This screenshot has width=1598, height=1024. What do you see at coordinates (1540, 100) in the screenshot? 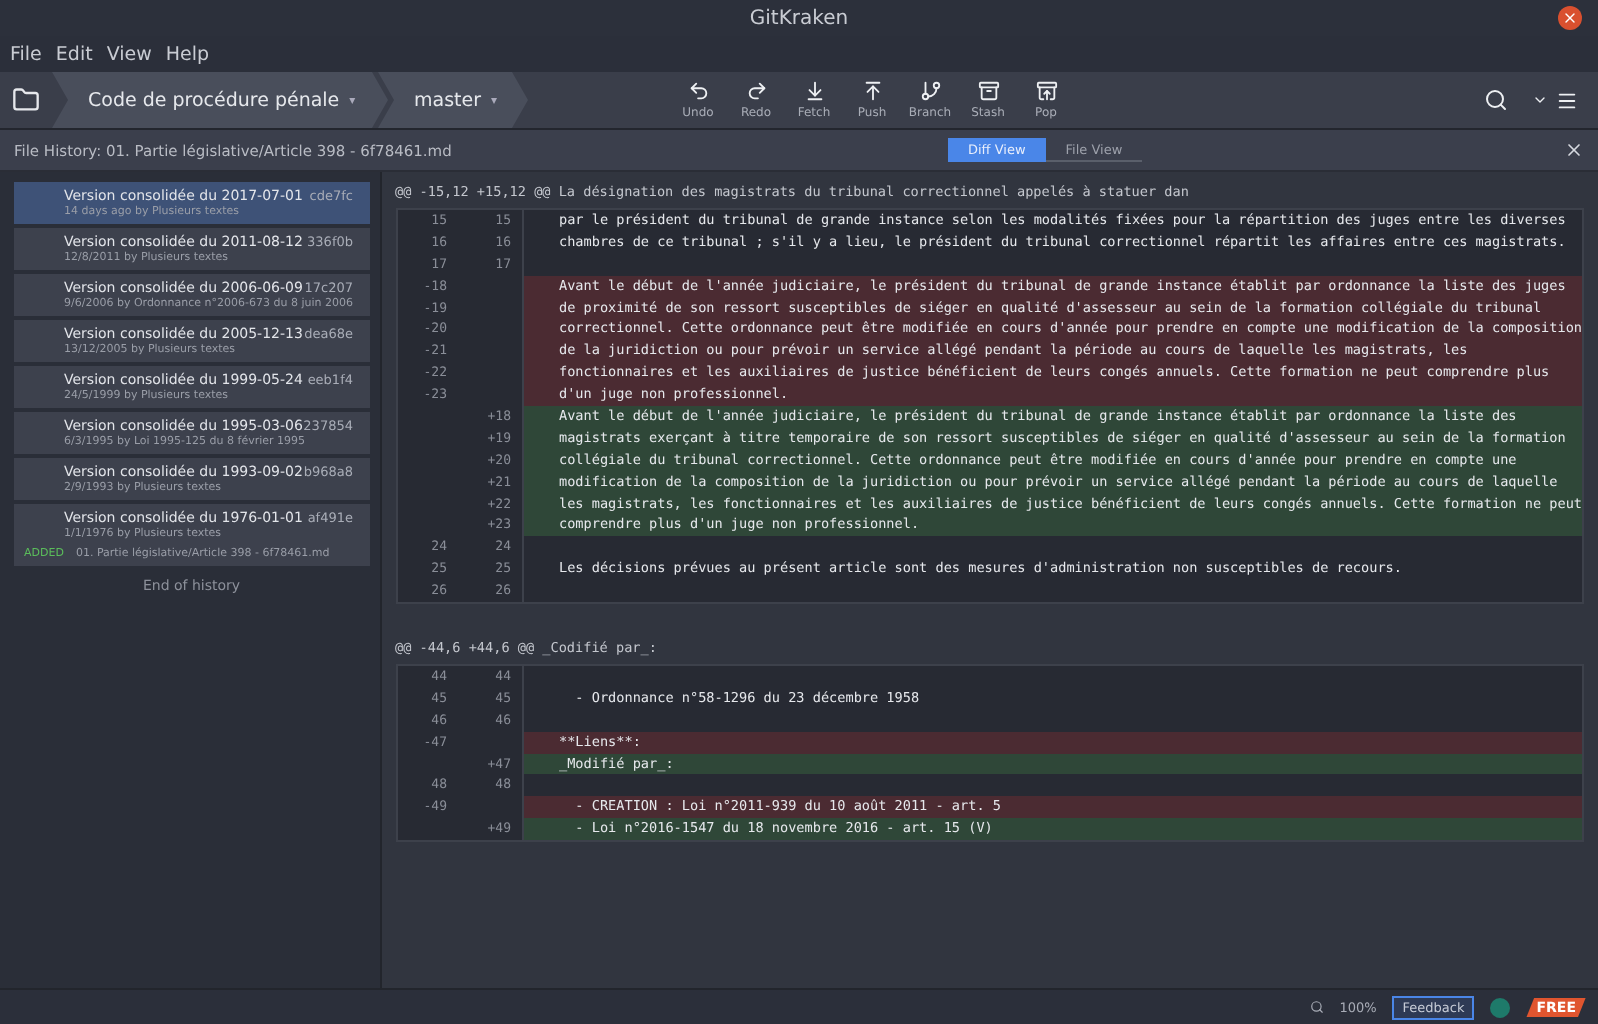
I see `caret-icon` at bounding box center [1540, 100].